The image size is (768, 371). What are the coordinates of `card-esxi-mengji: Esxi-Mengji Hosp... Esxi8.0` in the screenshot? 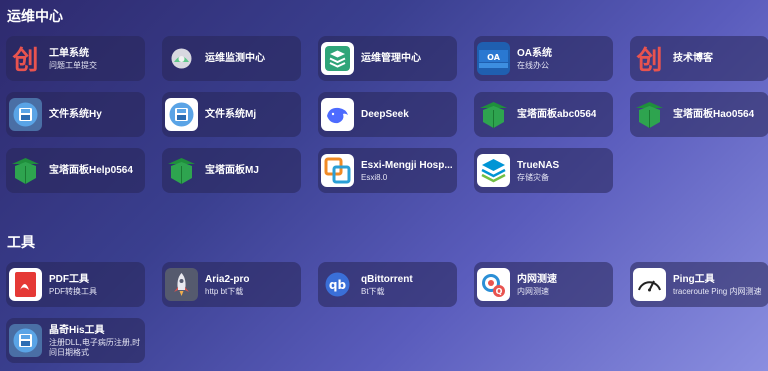 It's located at (387, 170).